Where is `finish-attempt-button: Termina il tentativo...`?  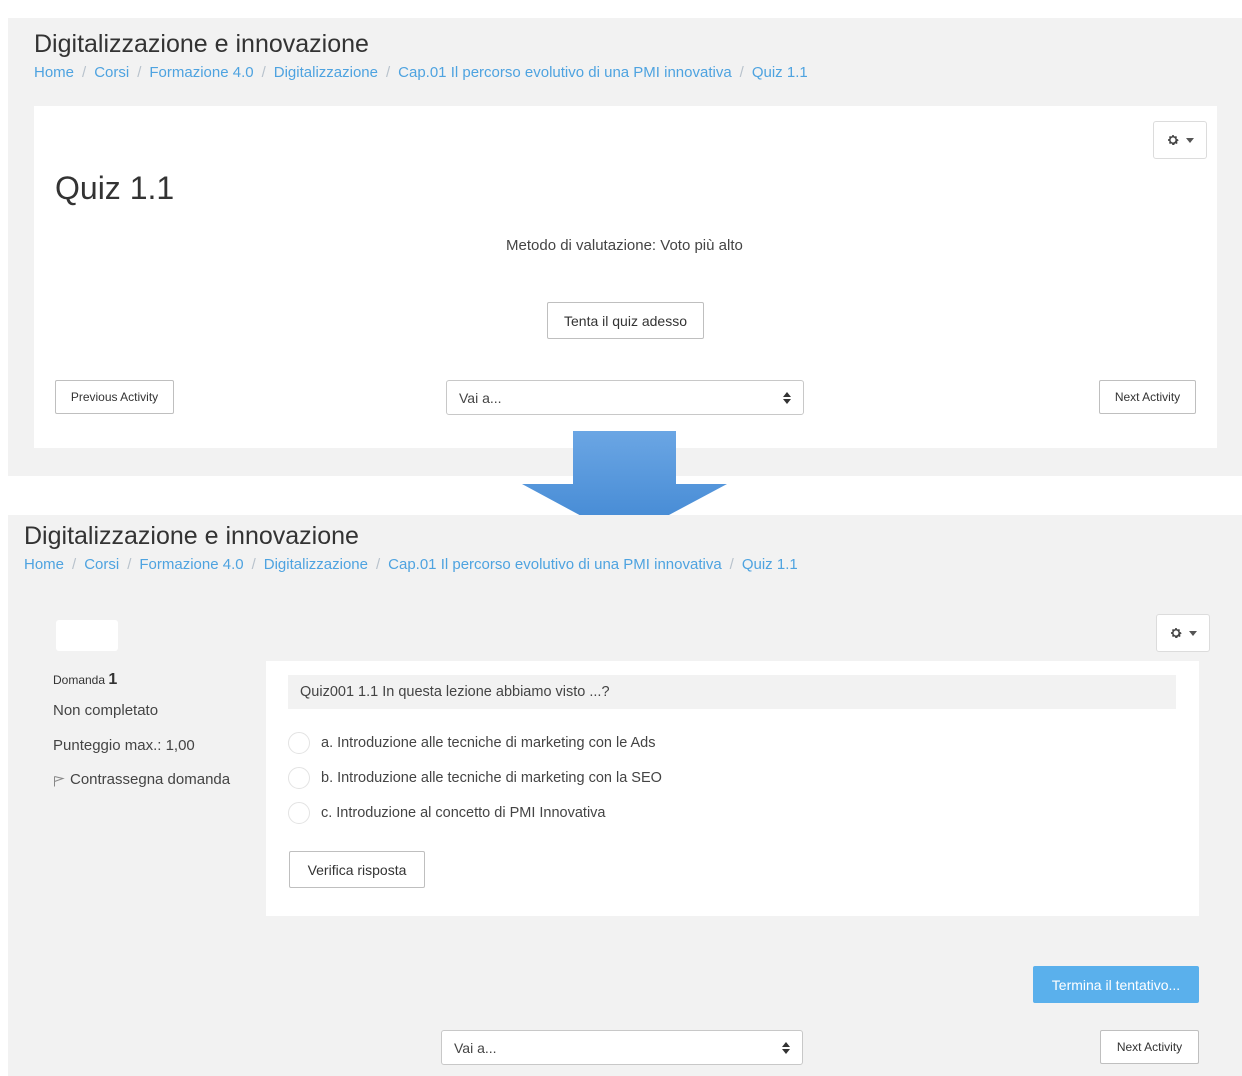 finish-attempt-button: Termina il tentativo... is located at coordinates (1116, 984).